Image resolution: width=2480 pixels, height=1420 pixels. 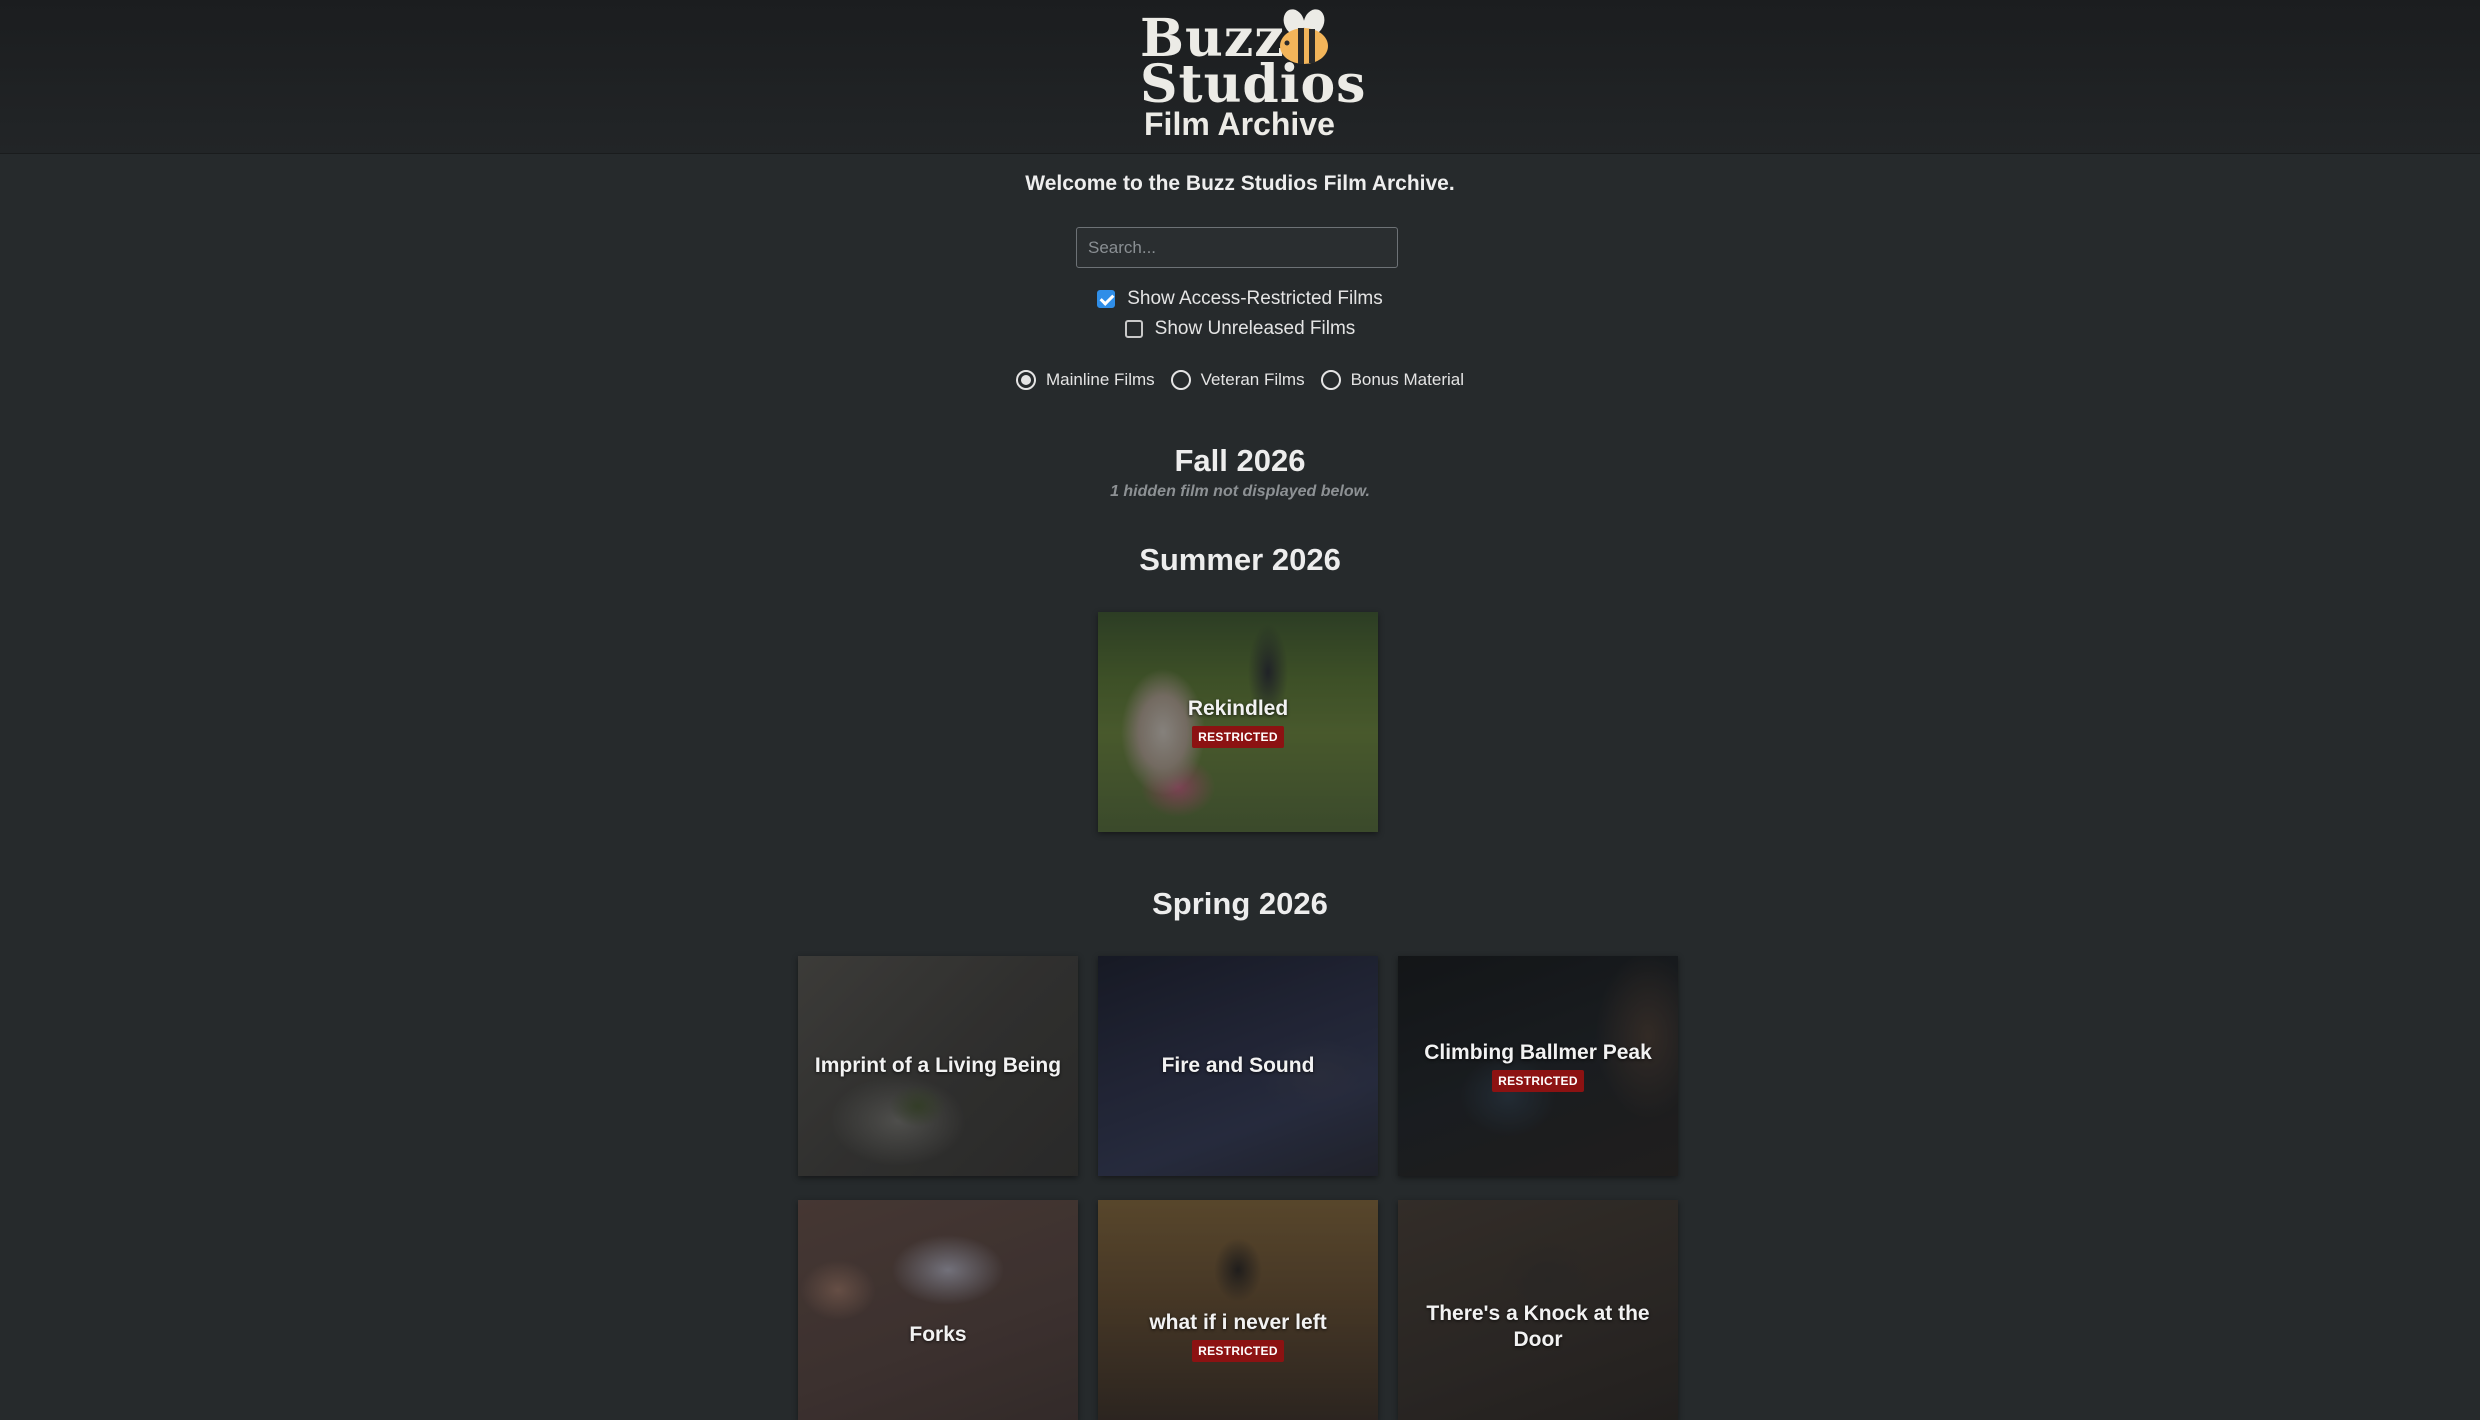 I want to click on film-card-theres-a-knock-at-the-door: There's a Knock at the Door, so click(x=1538, y=1310).